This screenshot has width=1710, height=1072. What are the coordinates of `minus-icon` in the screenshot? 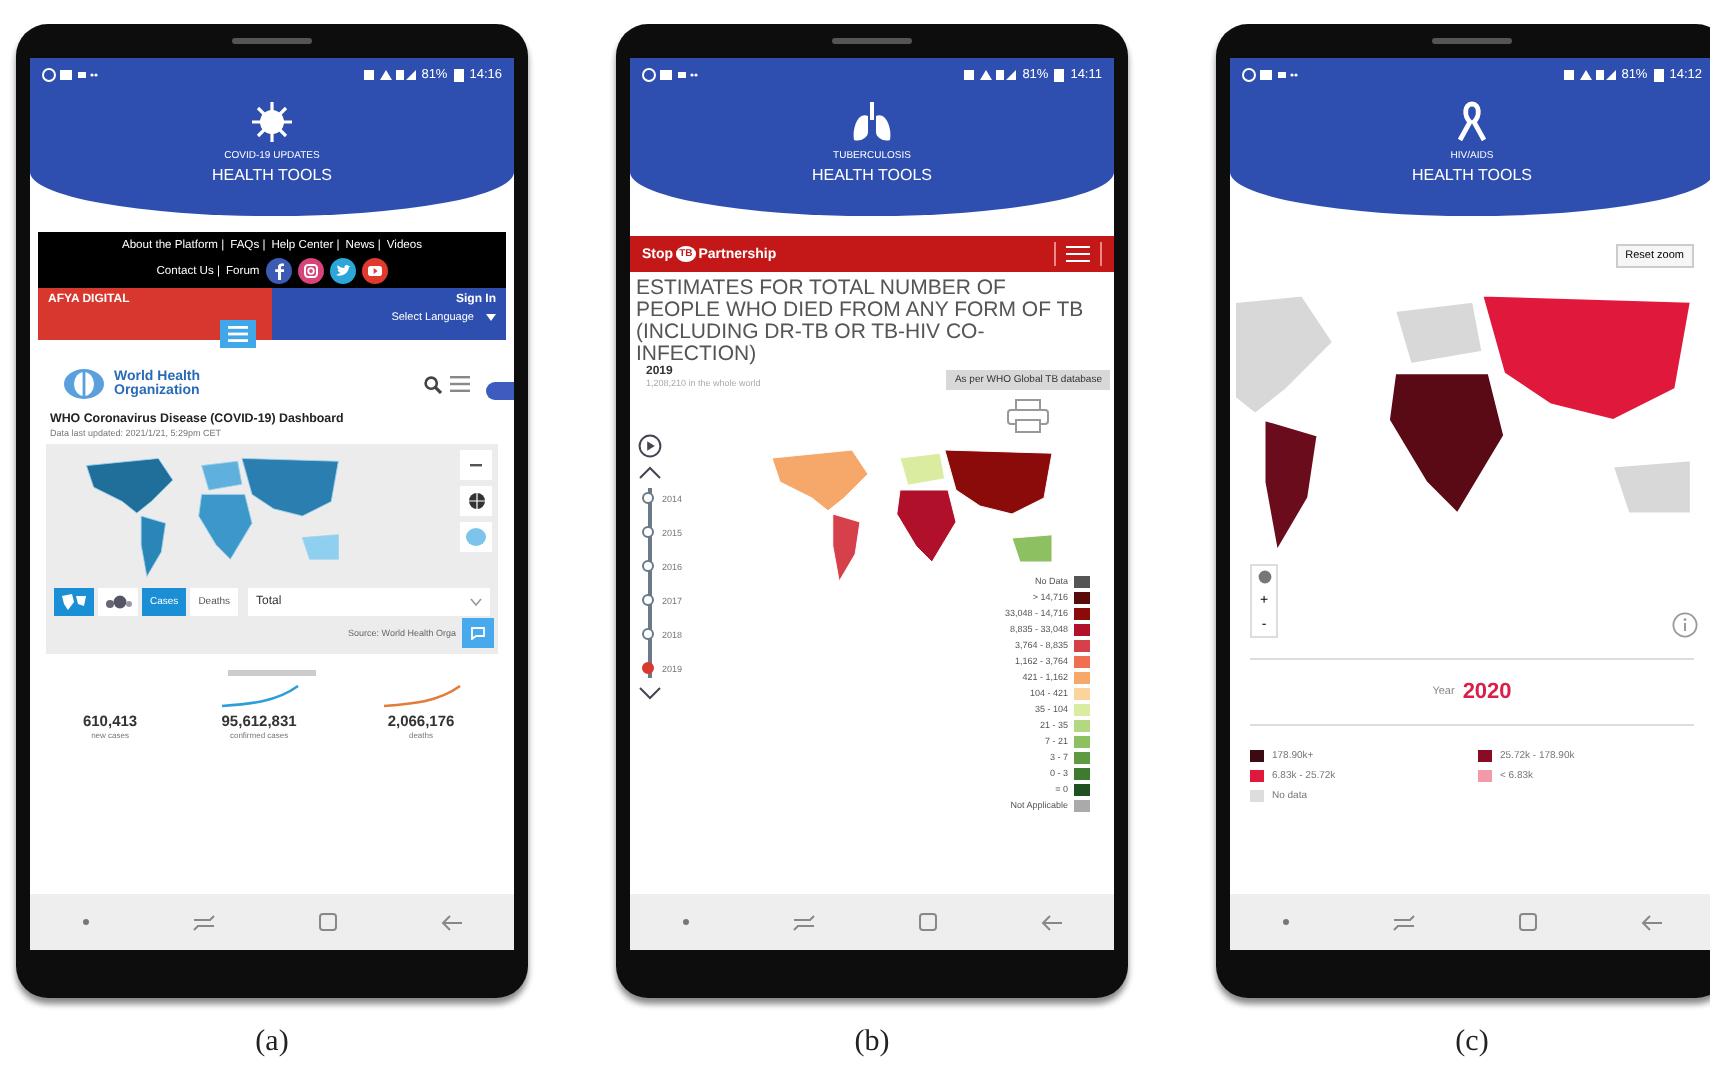 It's located at (476, 465).